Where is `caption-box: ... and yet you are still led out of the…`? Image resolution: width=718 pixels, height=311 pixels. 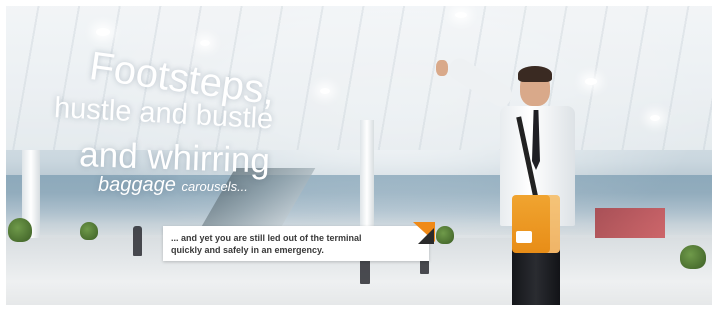
caption-box: ... and yet you are still led out of the… is located at coordinates (296, 243).